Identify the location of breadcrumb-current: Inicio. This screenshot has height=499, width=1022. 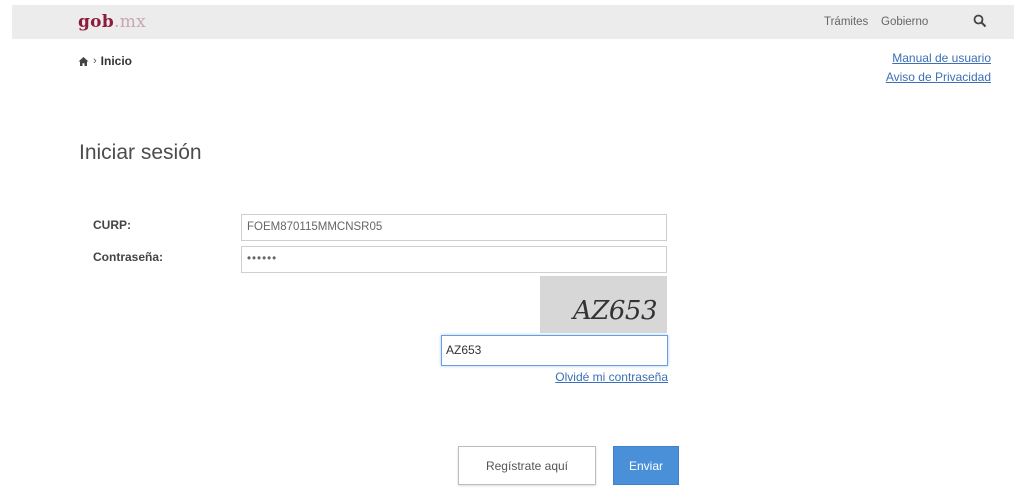
(116, 61).